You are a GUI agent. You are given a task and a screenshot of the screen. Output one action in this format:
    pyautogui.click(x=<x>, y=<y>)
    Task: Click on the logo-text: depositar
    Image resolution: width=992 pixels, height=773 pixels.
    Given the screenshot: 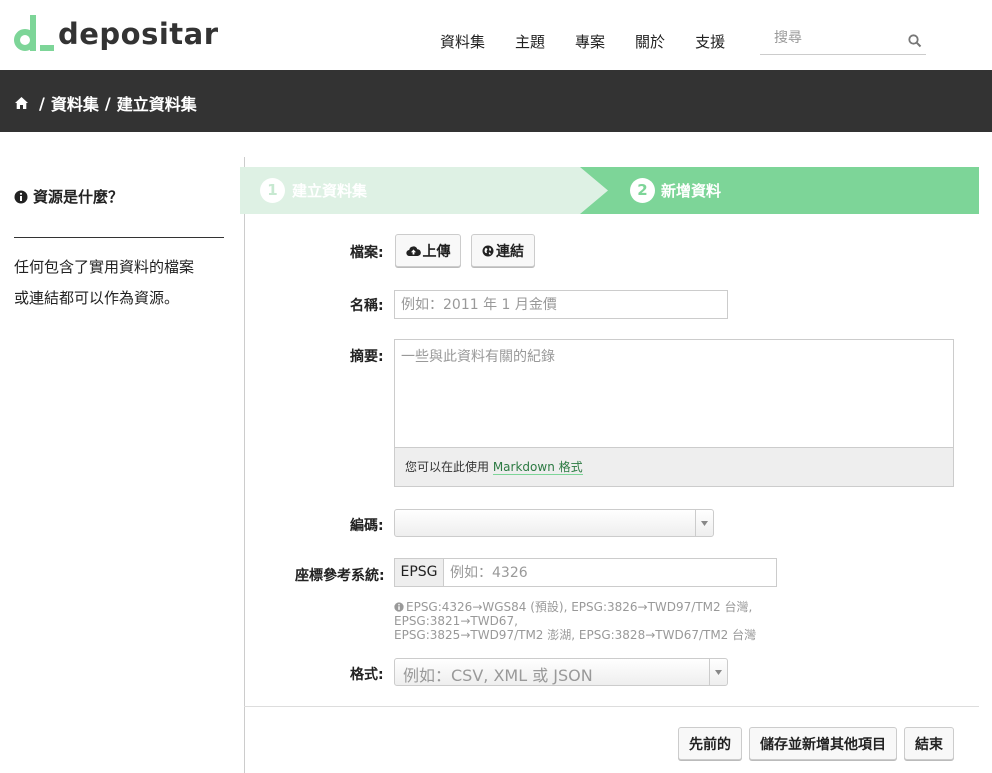 What is the action you would take?
    pyautogui.click(x=138, y=34)
    